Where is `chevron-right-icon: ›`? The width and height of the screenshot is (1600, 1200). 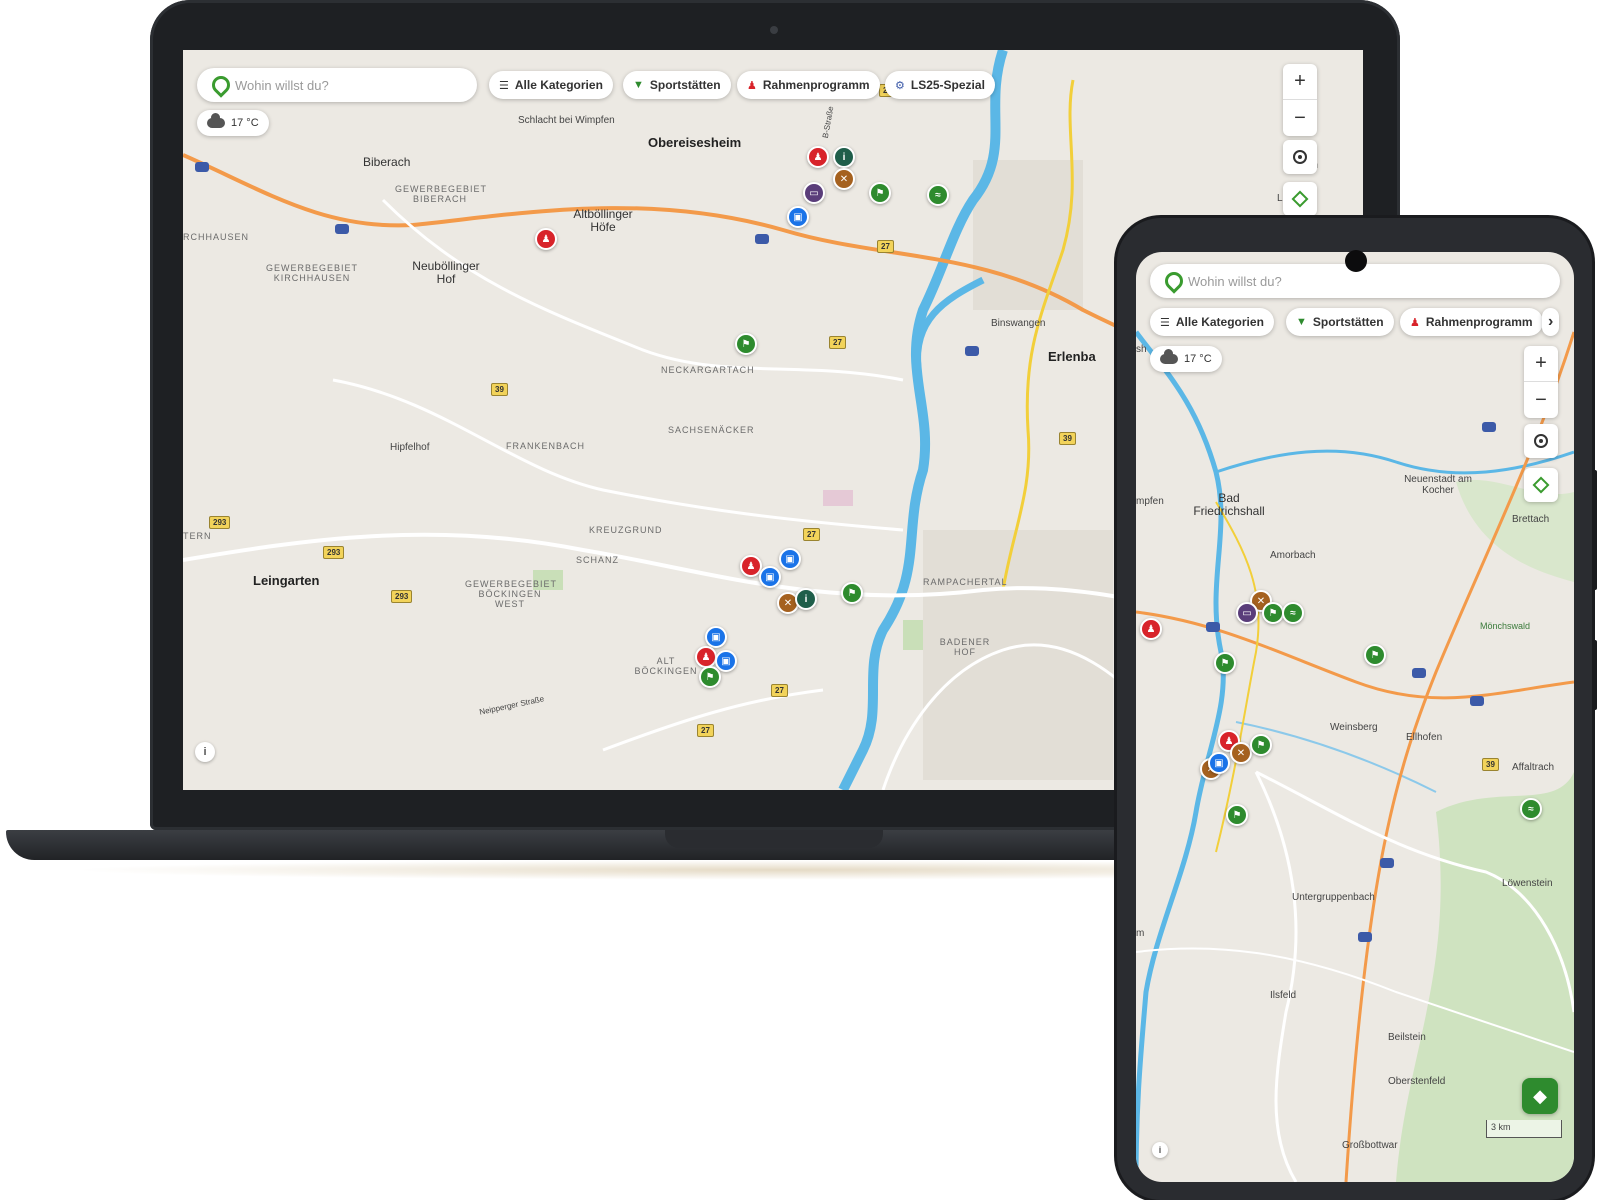 chevron-right-icon: › is located at coordinates (1551, 321).